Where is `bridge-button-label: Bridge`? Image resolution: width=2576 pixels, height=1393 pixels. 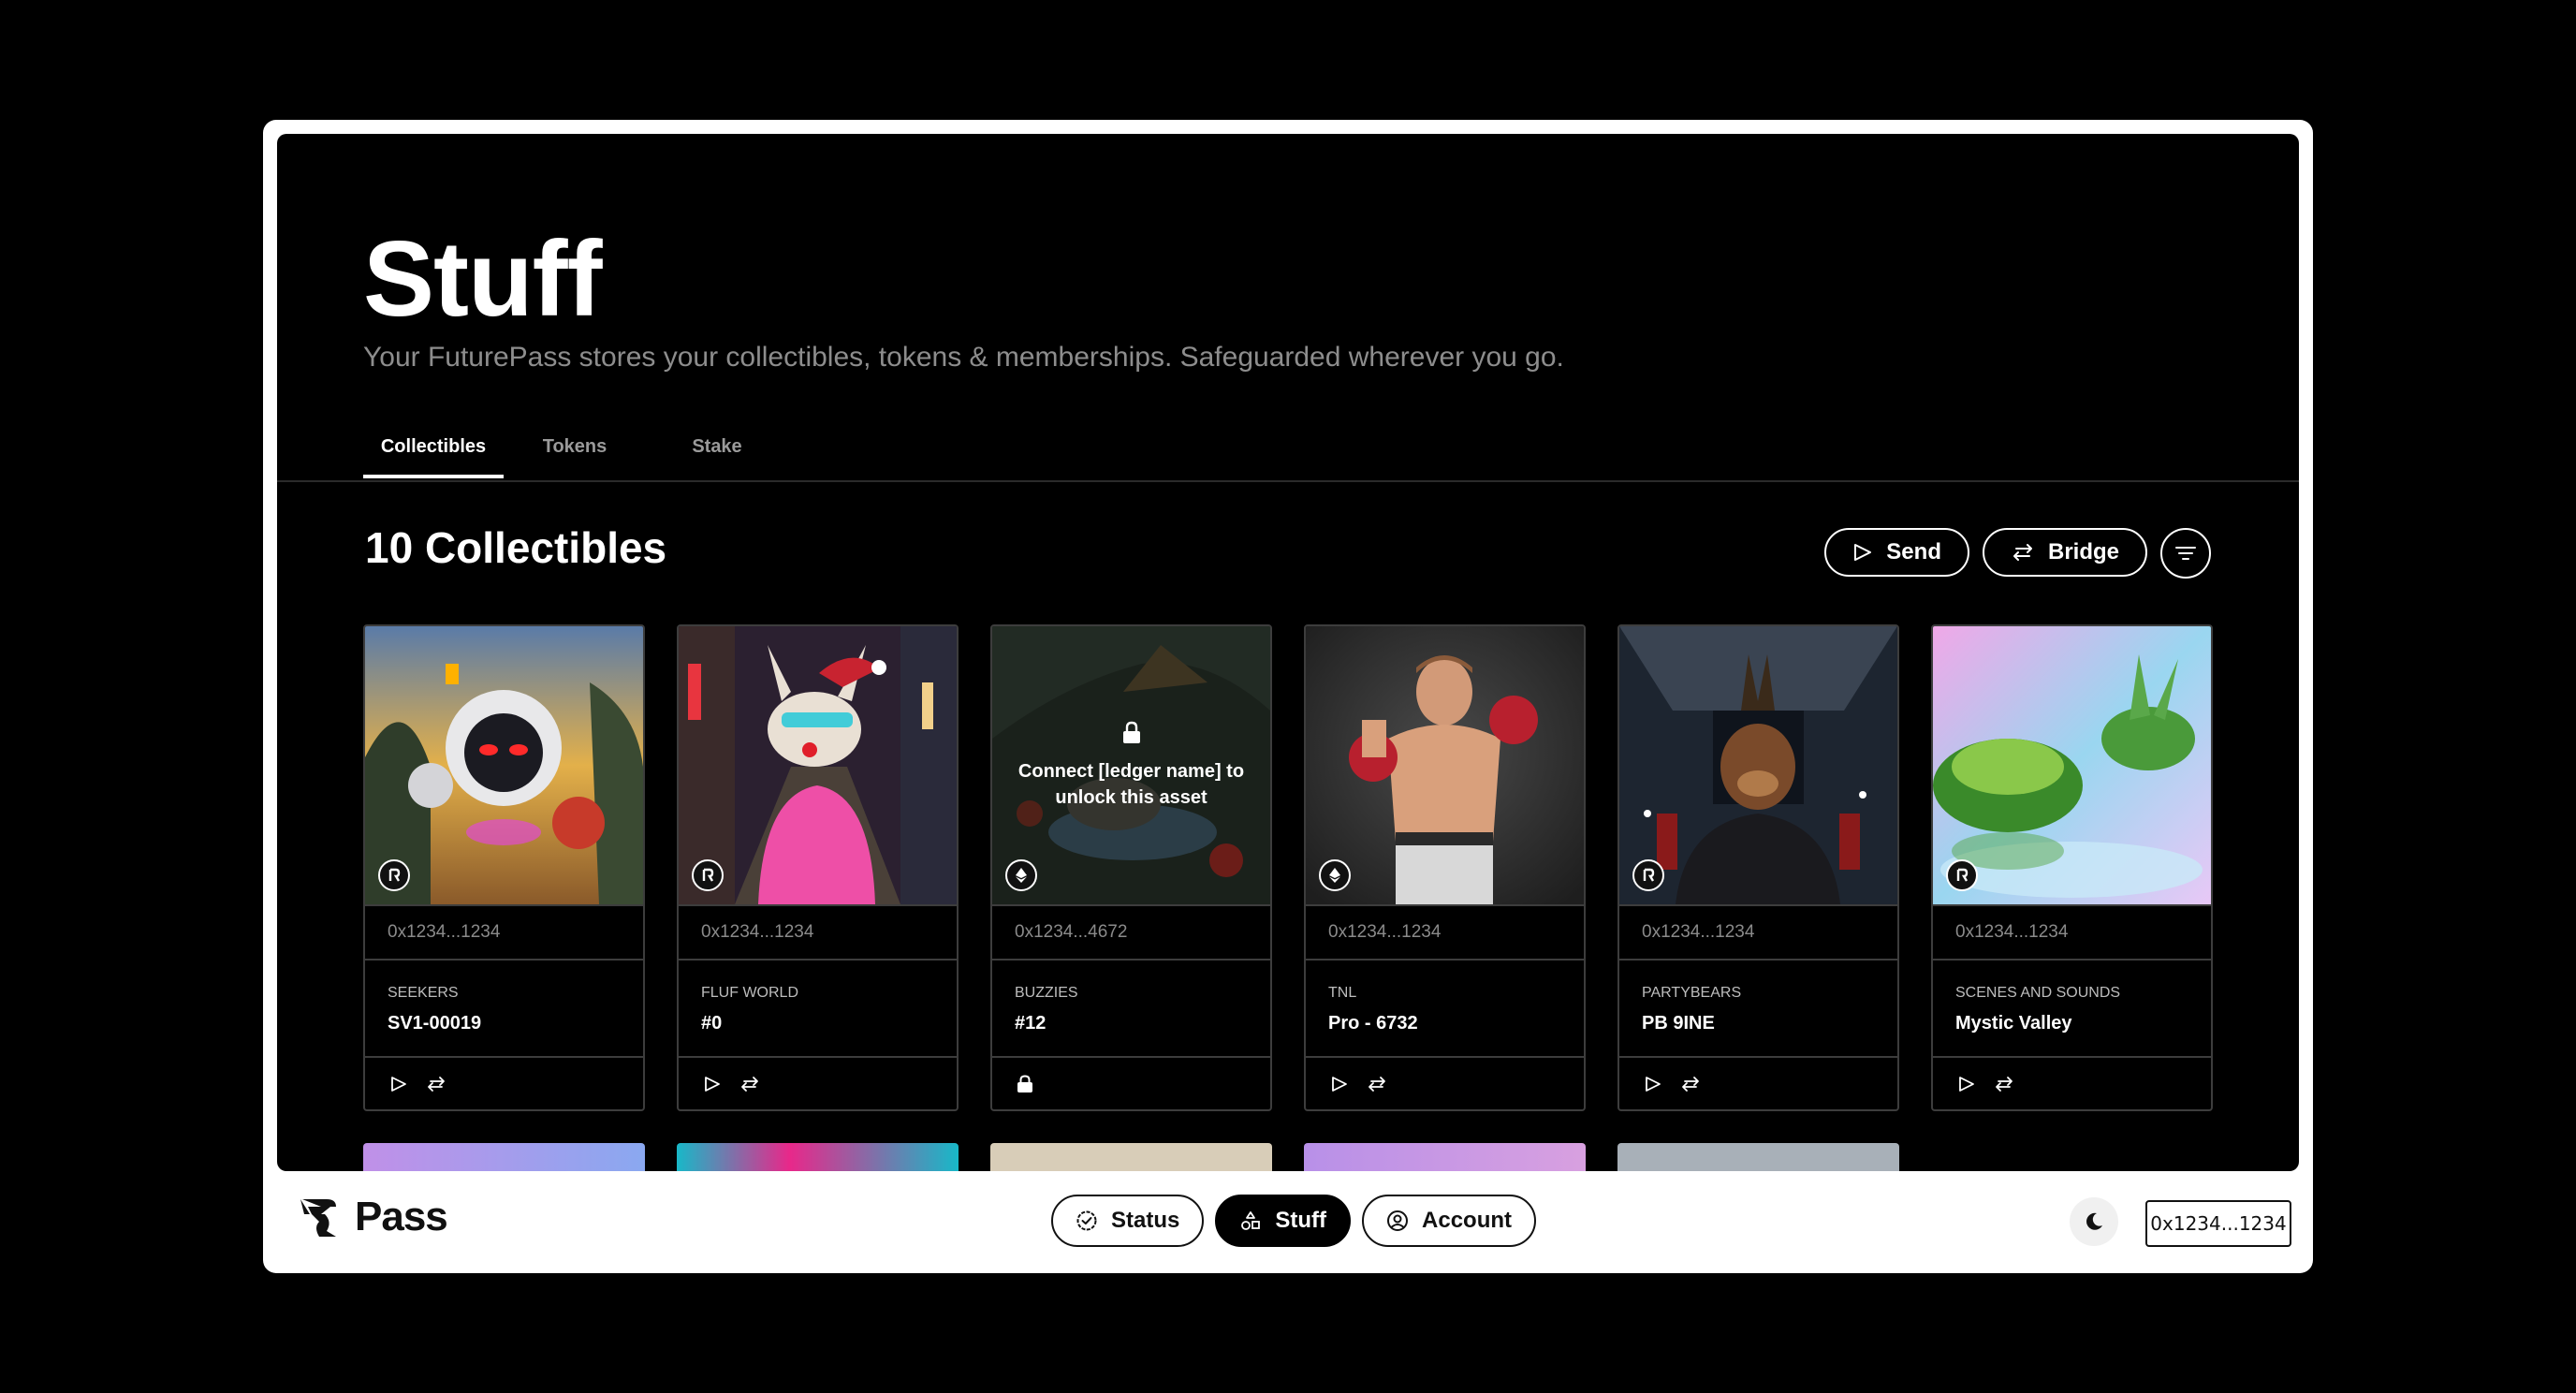 bridge-button-label: Bridge is located at coordinates (2083, 552).